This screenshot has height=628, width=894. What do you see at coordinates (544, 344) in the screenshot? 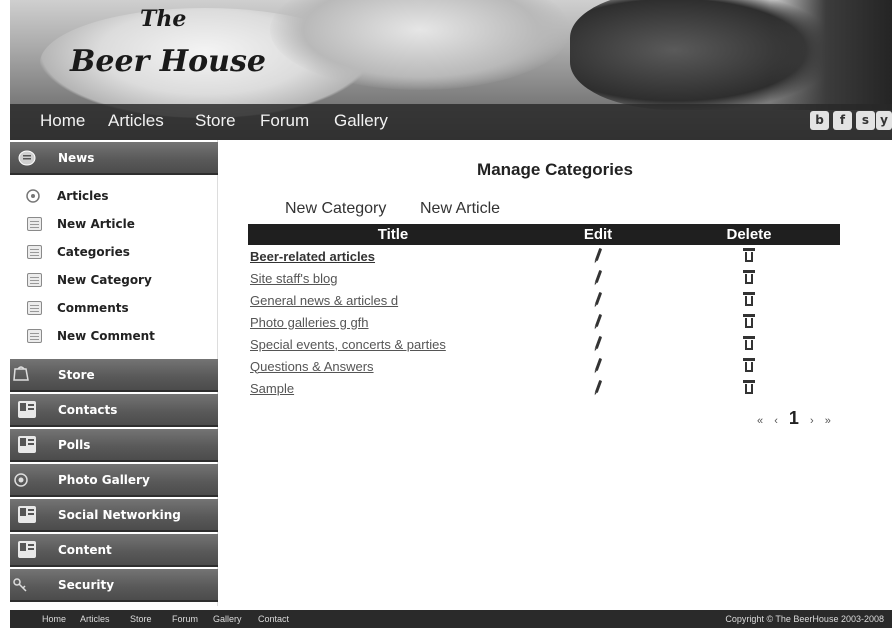
I see `table-row: Special events, concerts & parties` at bounding box center [544, 344].